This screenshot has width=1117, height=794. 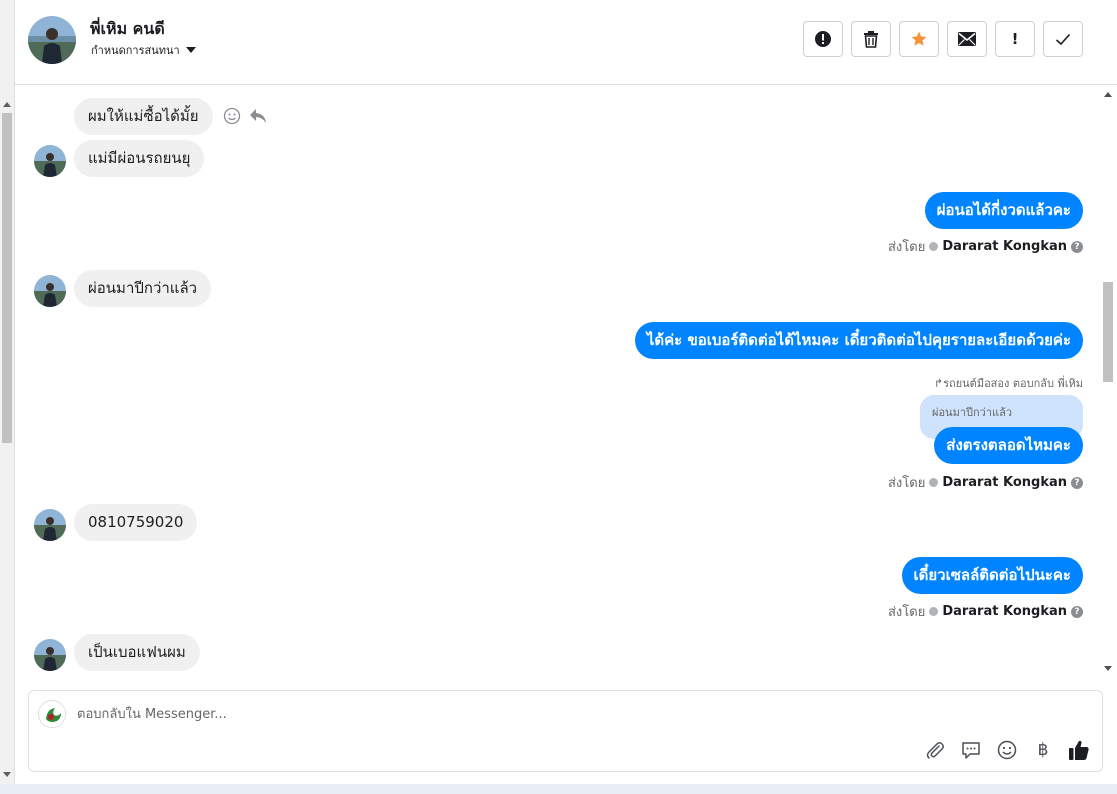 I want to click on paperclip-icon, so click(x=935, y=750).